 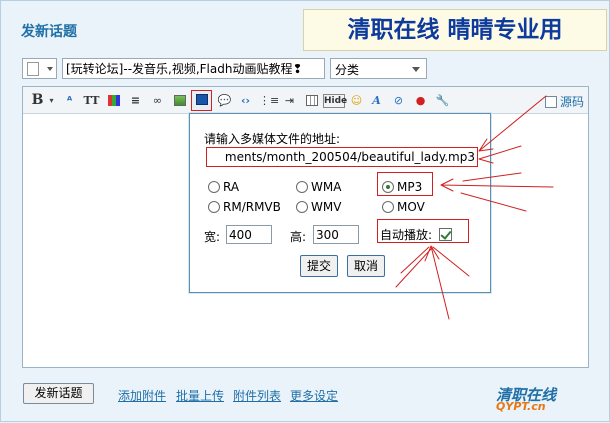 I want to click on hide-label: Hide, so click(x=336, y=101).